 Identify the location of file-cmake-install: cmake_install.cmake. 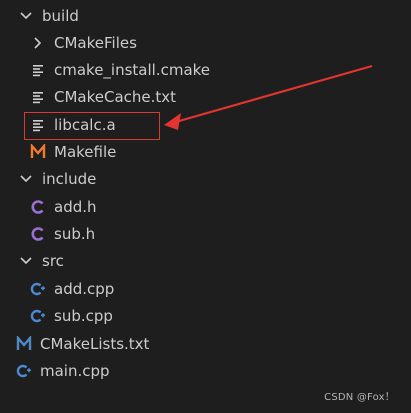
(205, 70).